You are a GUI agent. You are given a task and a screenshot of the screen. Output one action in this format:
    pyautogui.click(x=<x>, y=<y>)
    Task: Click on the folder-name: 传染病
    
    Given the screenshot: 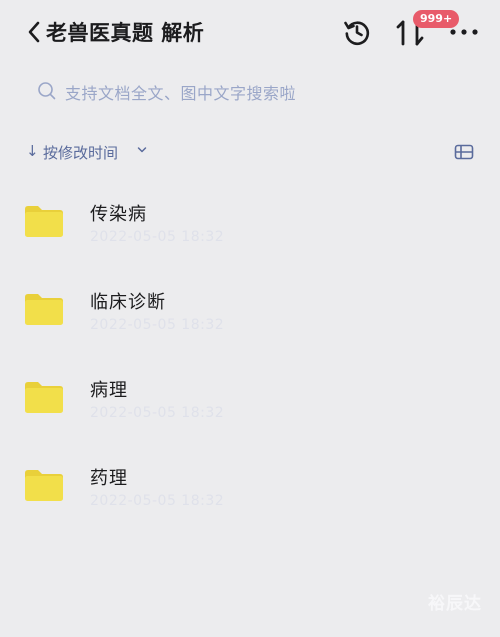 What is the action you would take?
    pyautogui.click(x=118, y=214)
    